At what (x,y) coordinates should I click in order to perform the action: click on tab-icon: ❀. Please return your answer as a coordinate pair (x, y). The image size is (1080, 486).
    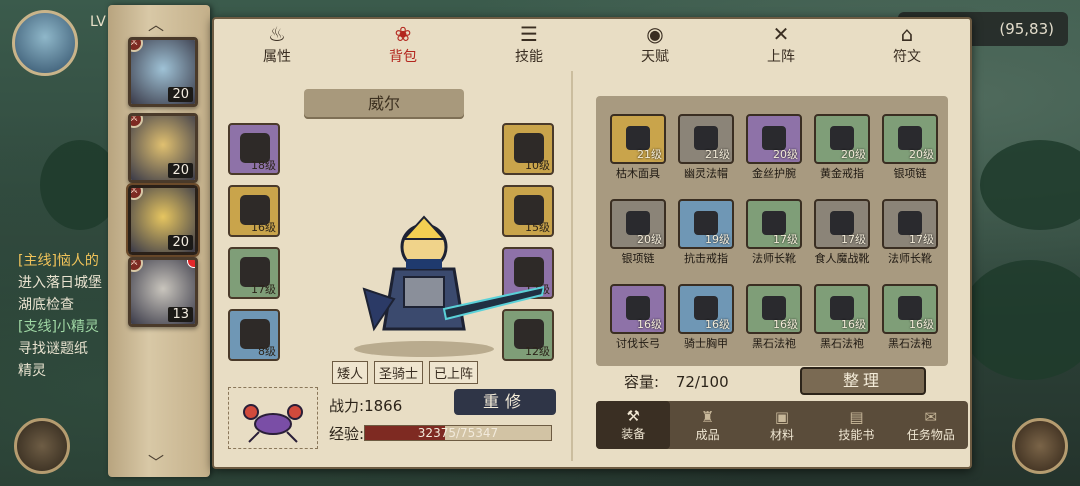
    Looking at the image, I should click on (403, 34).